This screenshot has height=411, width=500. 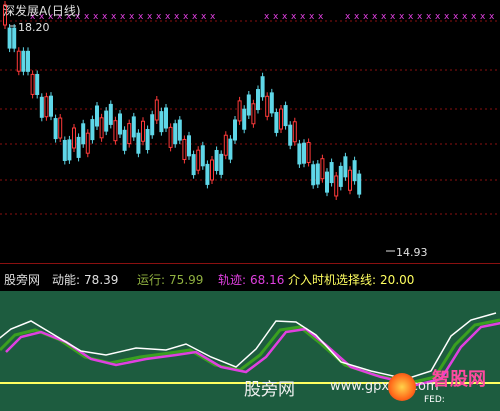 What do you see at coordinates (34, 27) in the screenshot?
I see `high-price-label: 18.20` at bounding box center [34, 27].